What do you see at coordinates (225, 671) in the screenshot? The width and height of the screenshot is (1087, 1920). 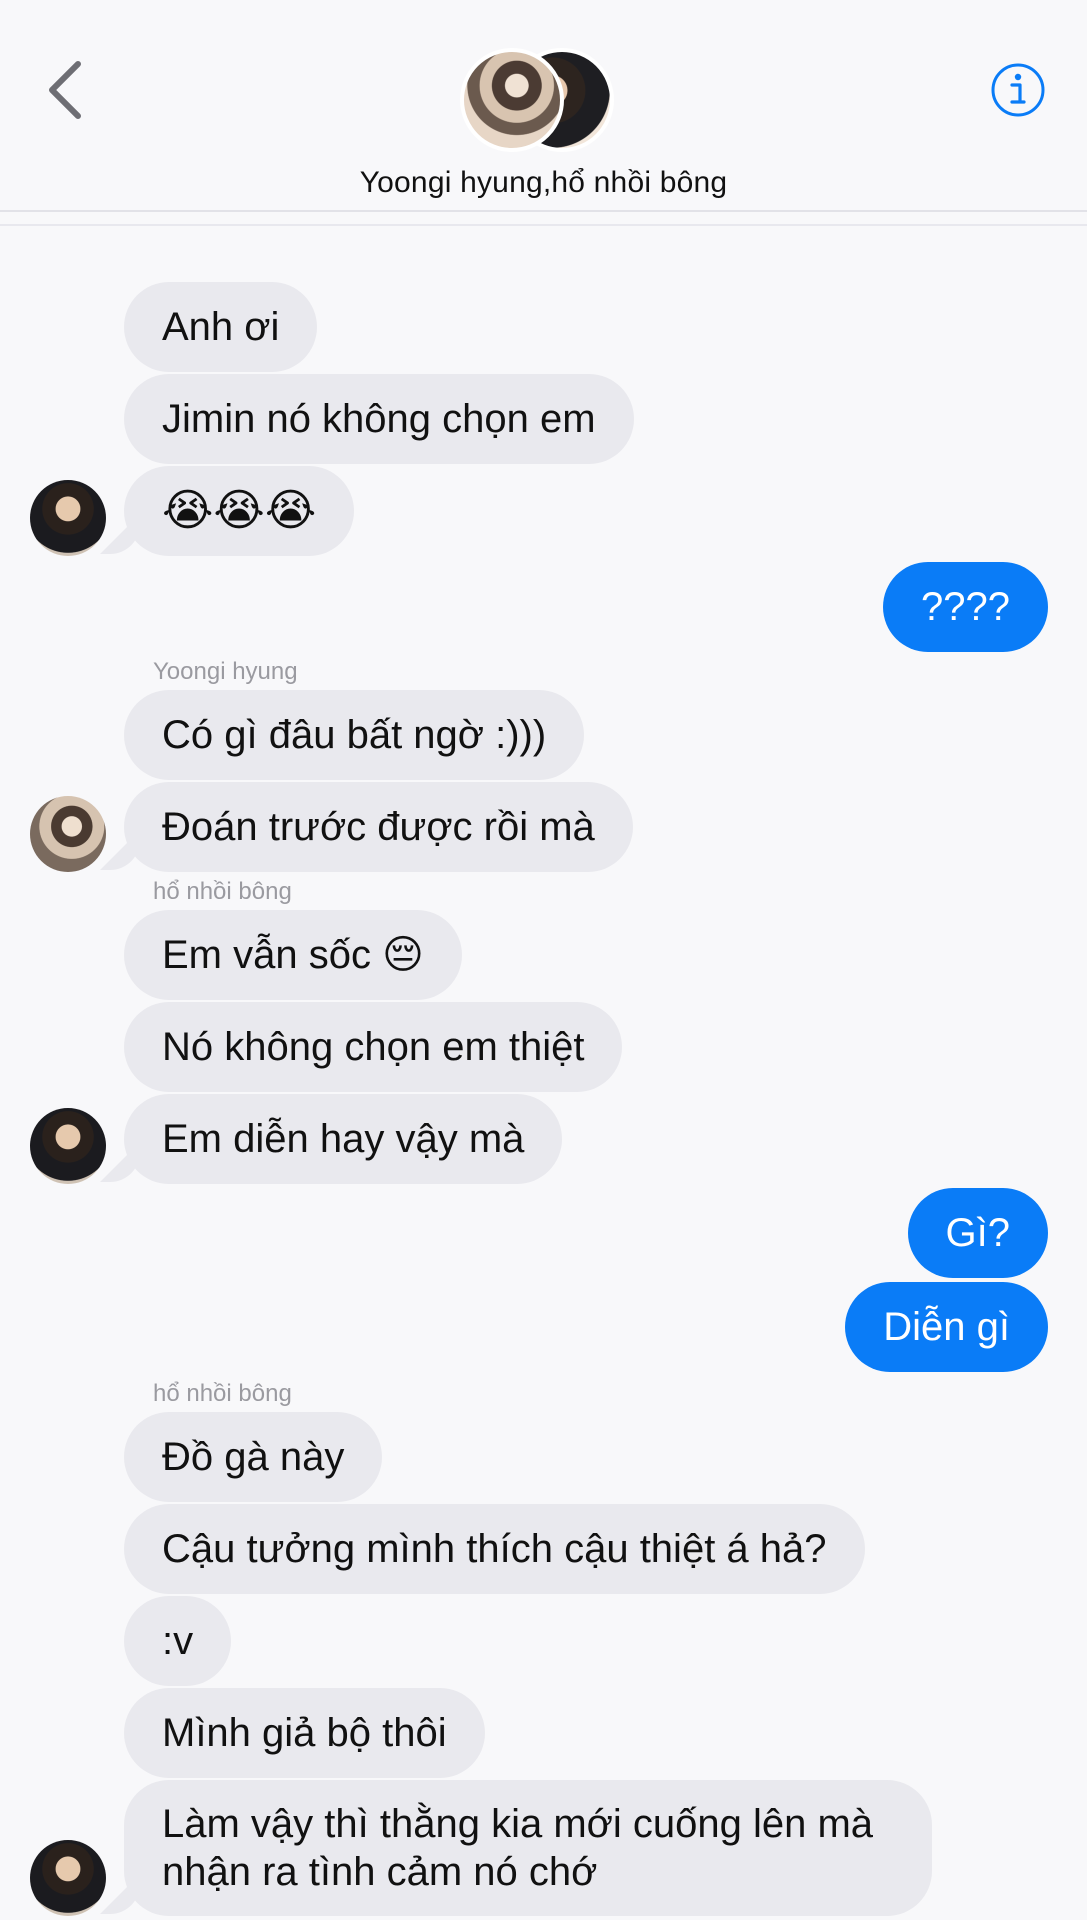 I see `sender-name: Yoongi hyung` at bounding box center [225, 671].